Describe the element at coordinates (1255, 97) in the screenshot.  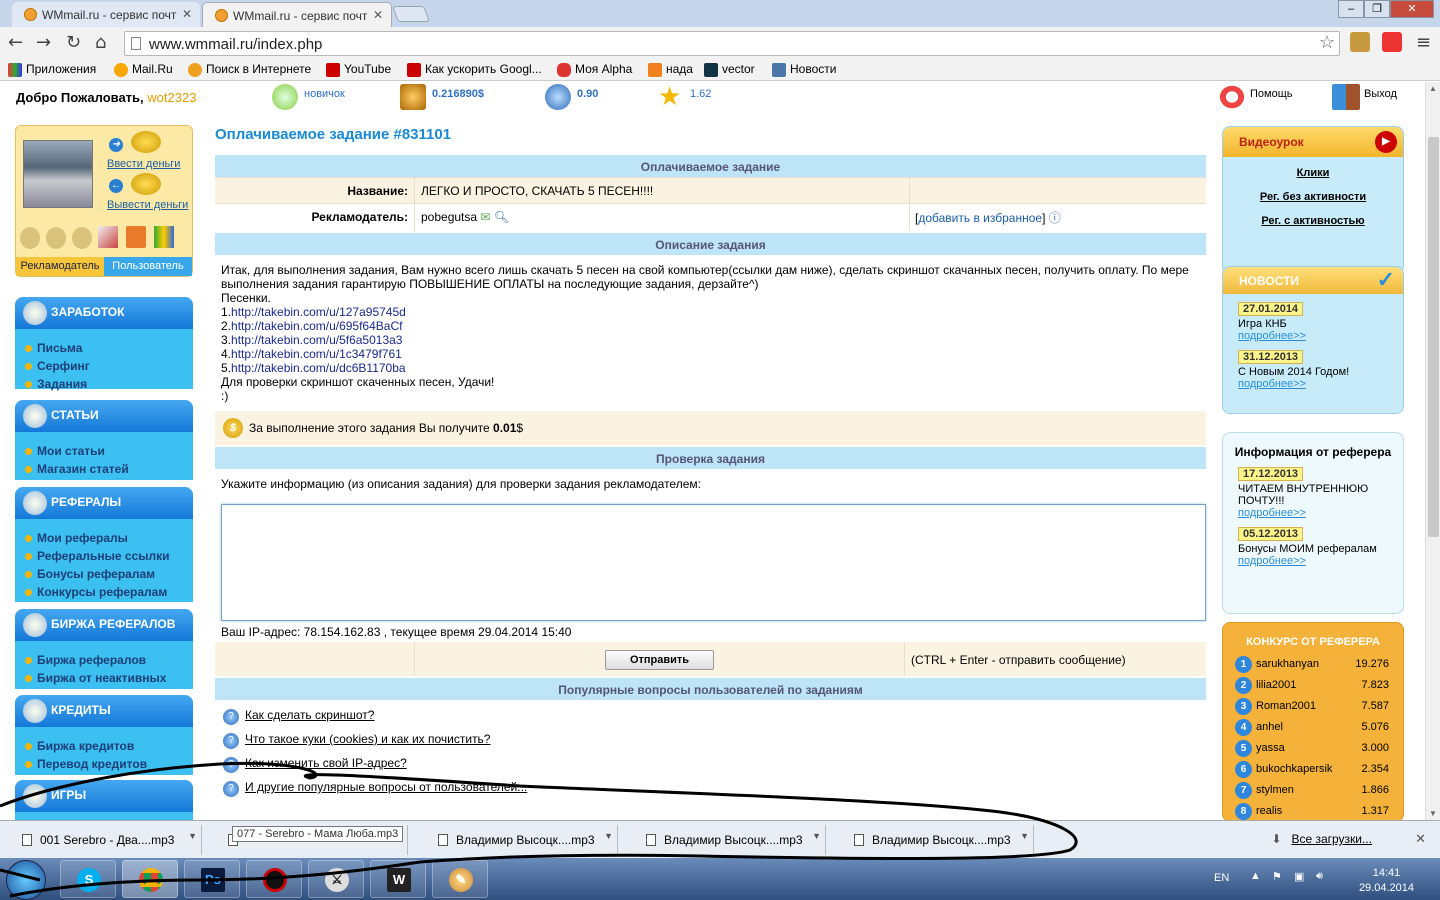
I see `help-link: Помощь` at that location.